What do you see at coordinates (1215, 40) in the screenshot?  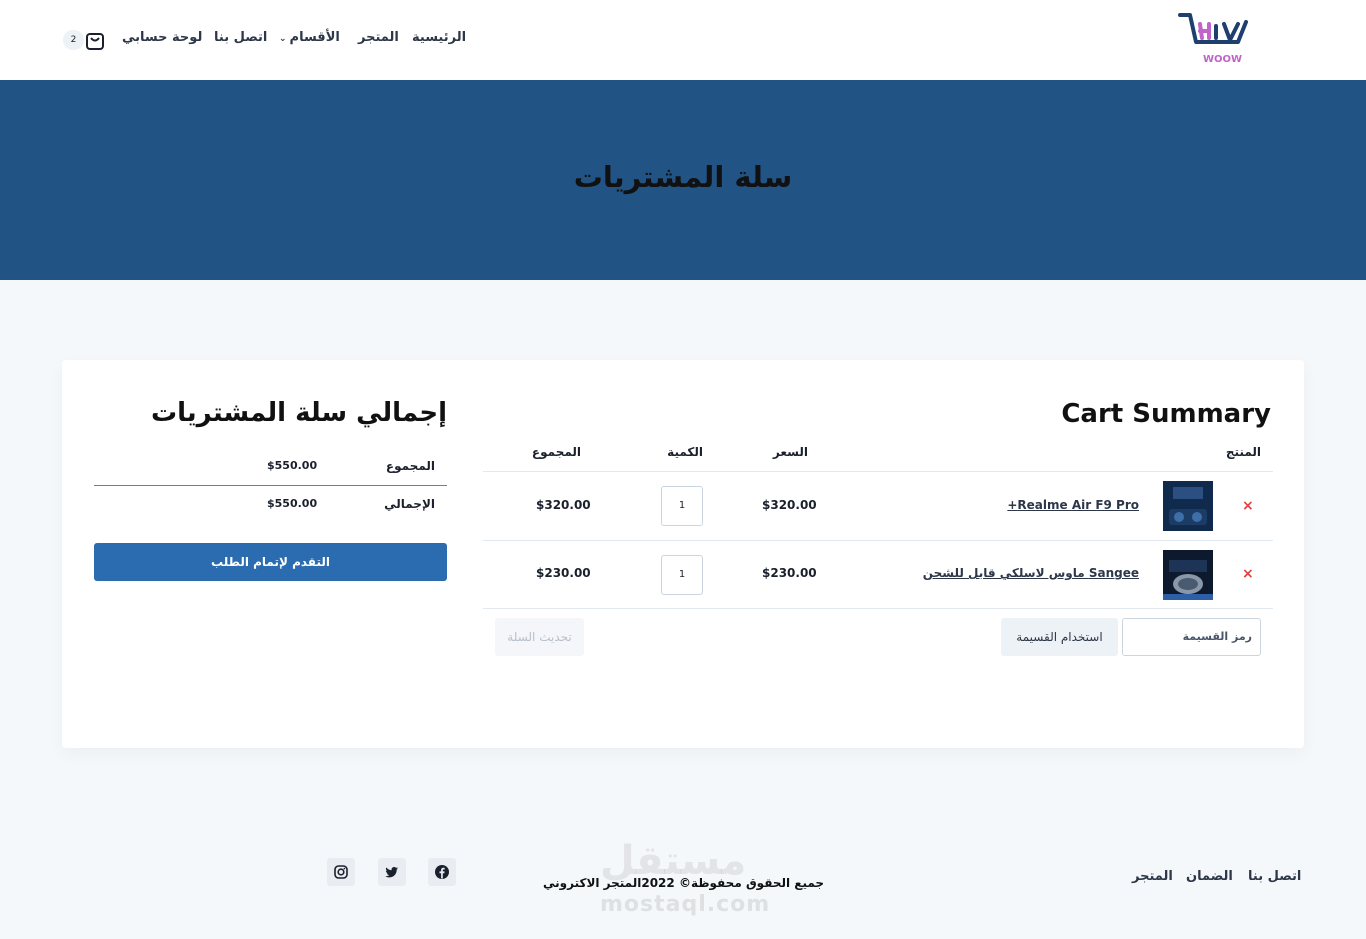 I see `site-logo: WOOW` at bounding box center [1215, 40].